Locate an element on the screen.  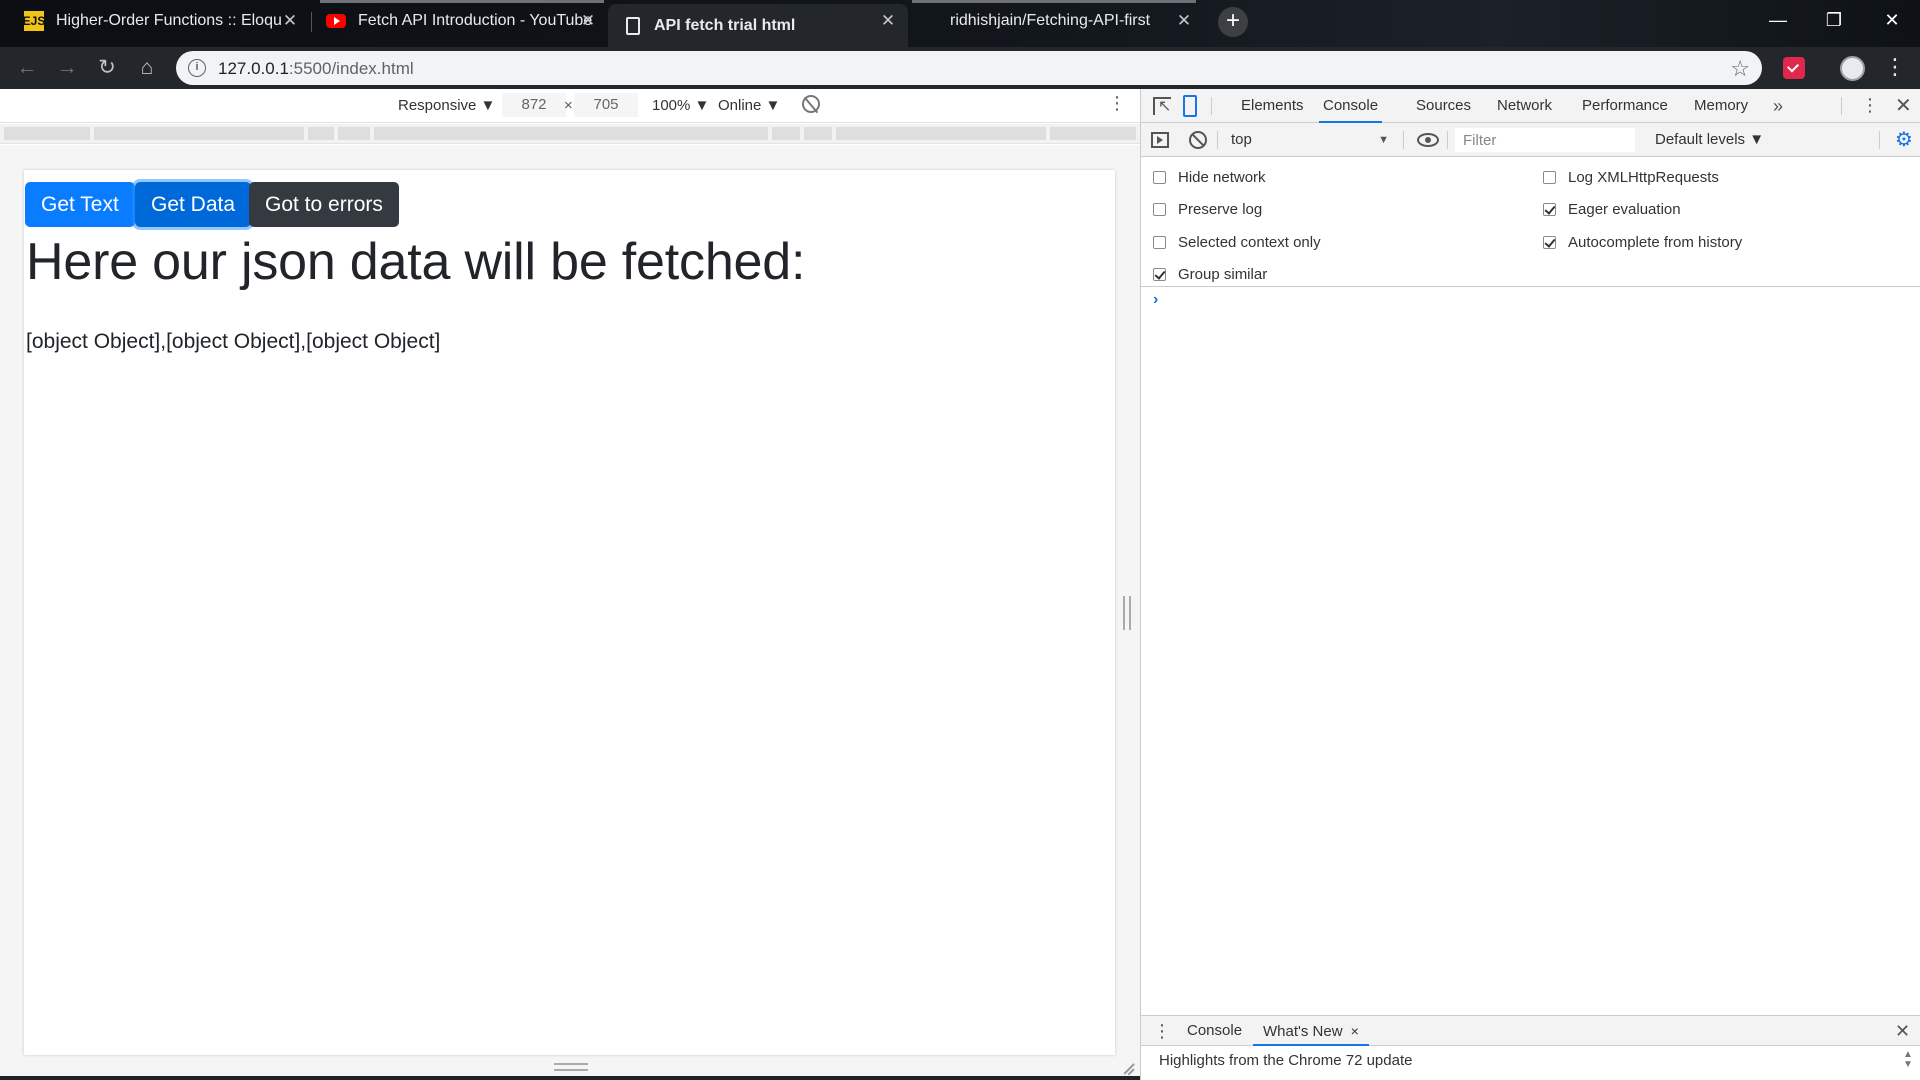
close-devtools-icon: ✕ is located at coordinates (1903, 106).